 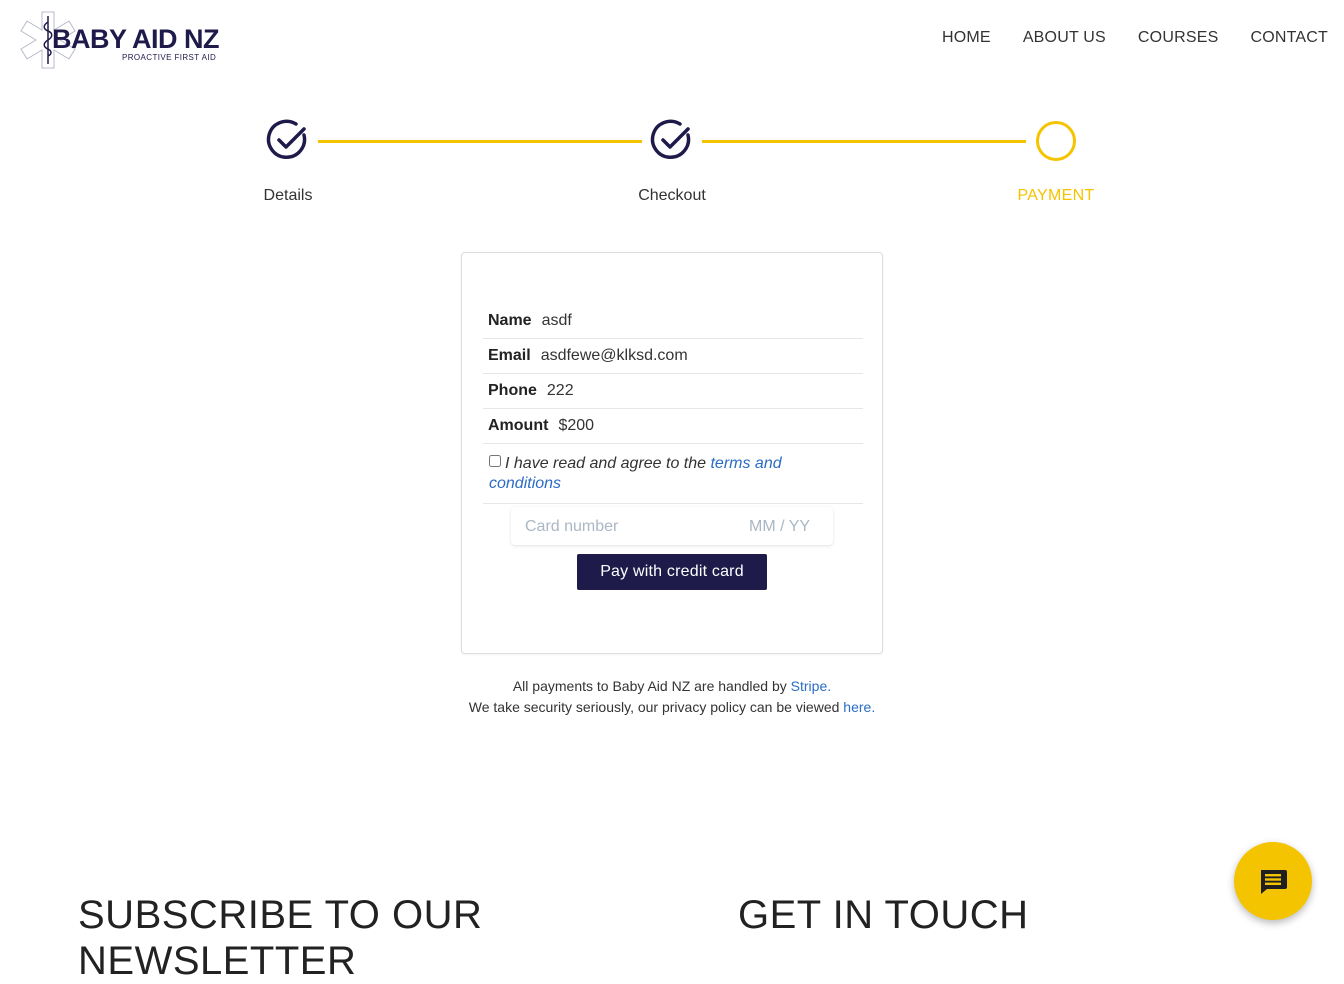 I want to click on step-label-checkout: Checkout, so click(x=672, y=195).